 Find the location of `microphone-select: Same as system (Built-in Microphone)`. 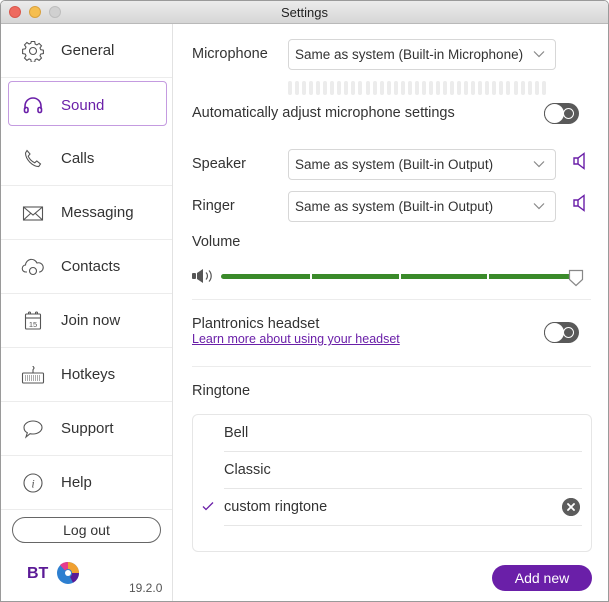

microphone-select: Same as system (Built-in Microphone) is located at coordinates (422, 54).